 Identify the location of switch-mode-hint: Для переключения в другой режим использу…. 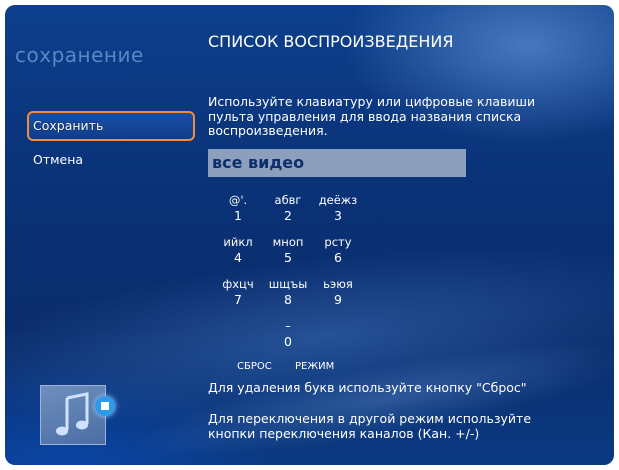
(370, 426).